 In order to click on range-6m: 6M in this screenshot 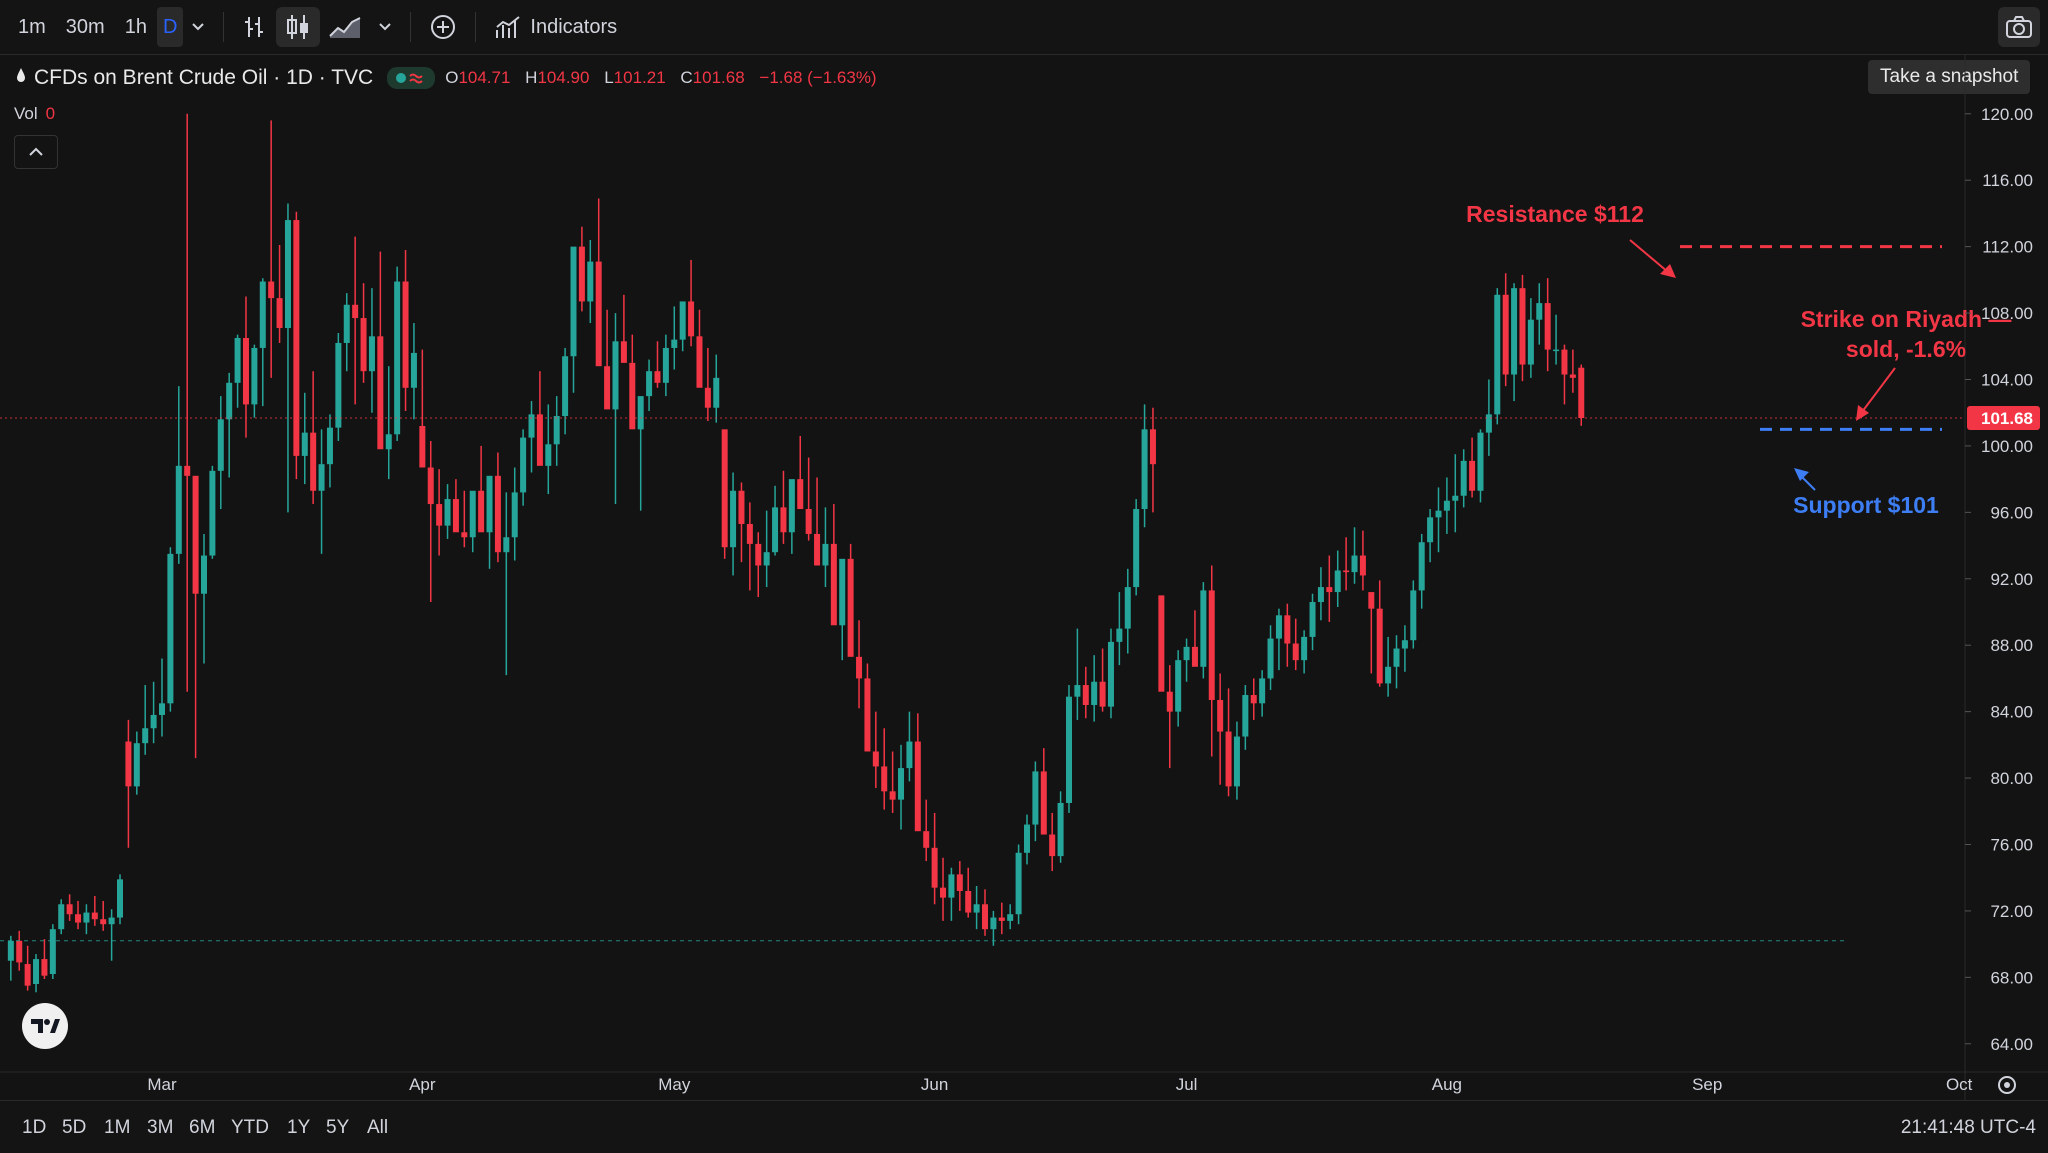, I will do `click(202, 1128)`.